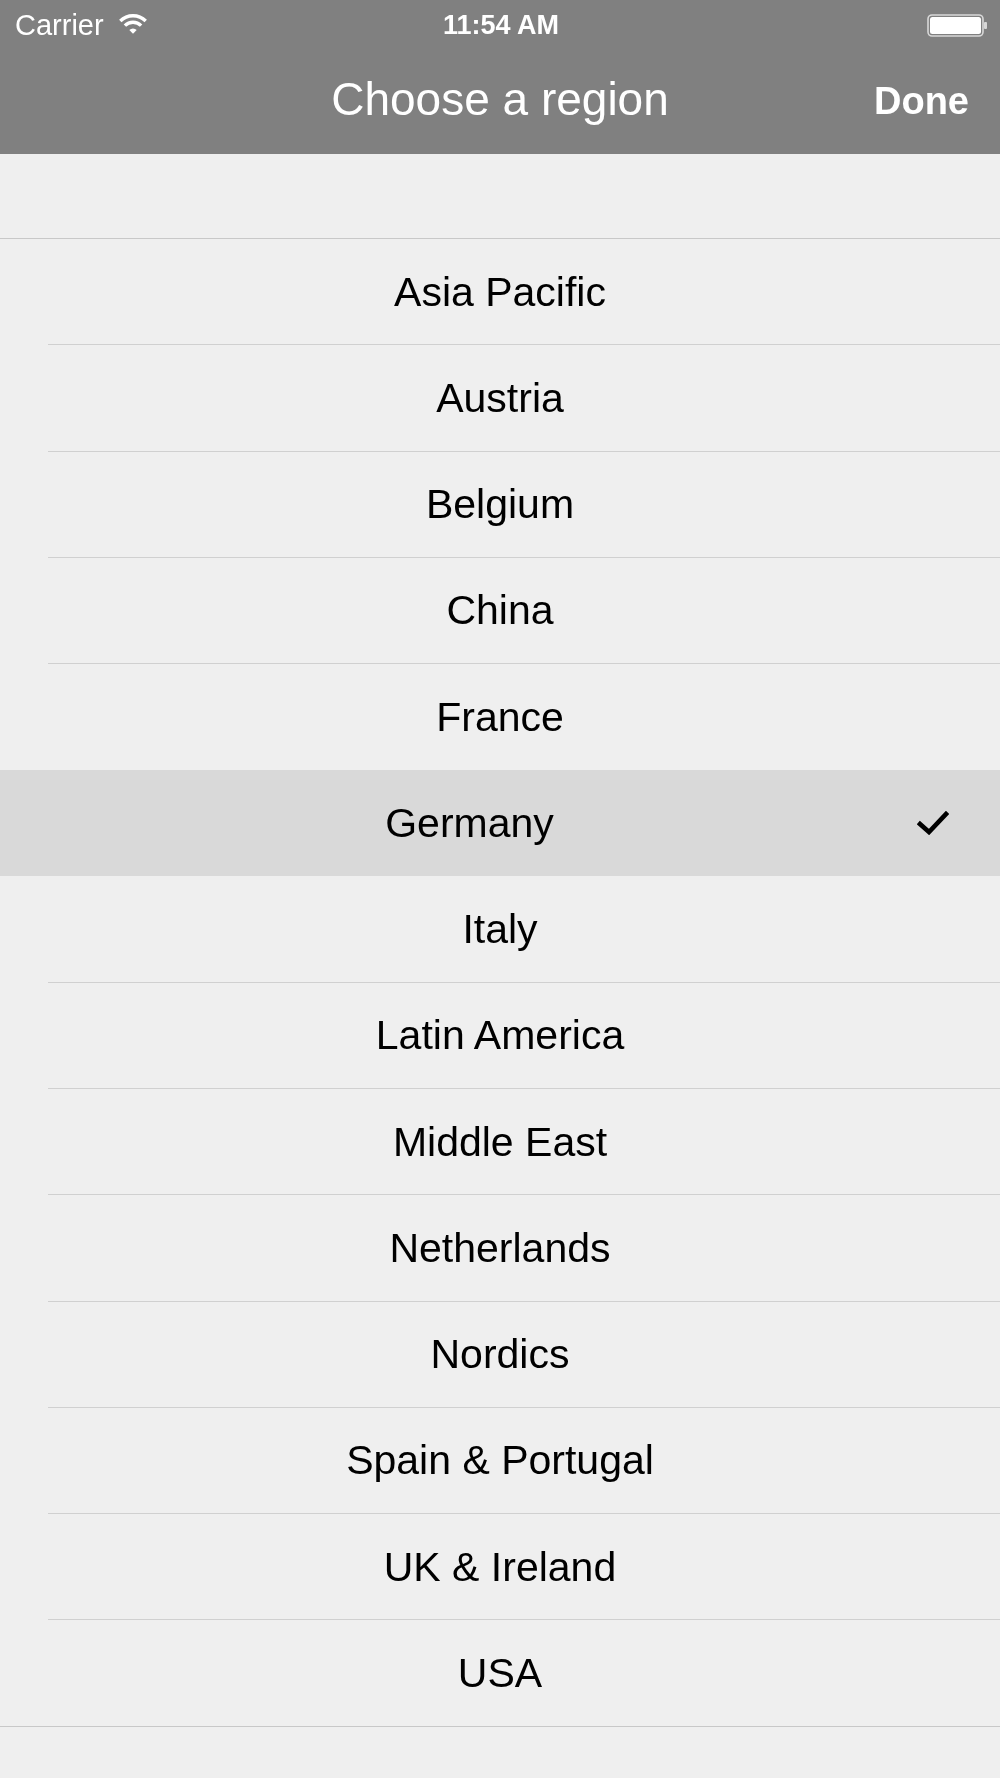  What do you see at coordinates (500, 1142) in the screenshot?
I see `region-list-item: Middle East` at bounding box center [500, 1142].